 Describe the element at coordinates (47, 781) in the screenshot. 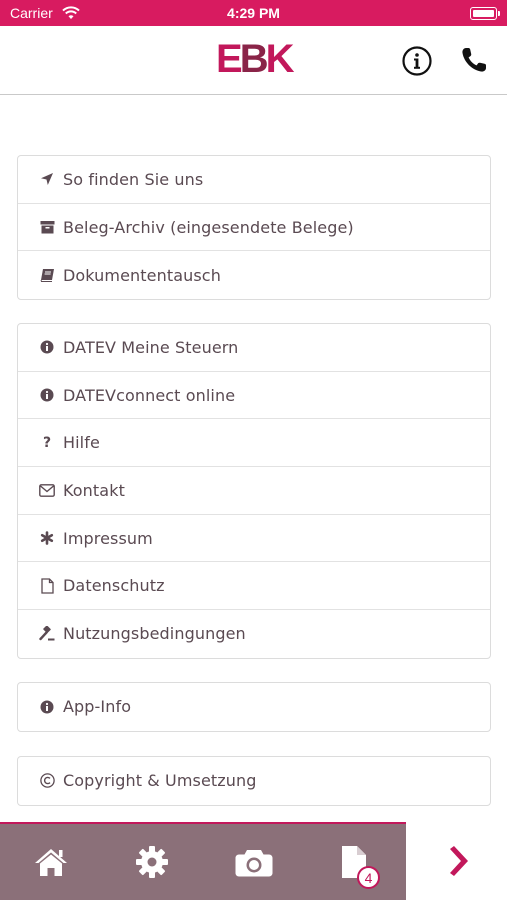

I see `copyright-icon` at that location.